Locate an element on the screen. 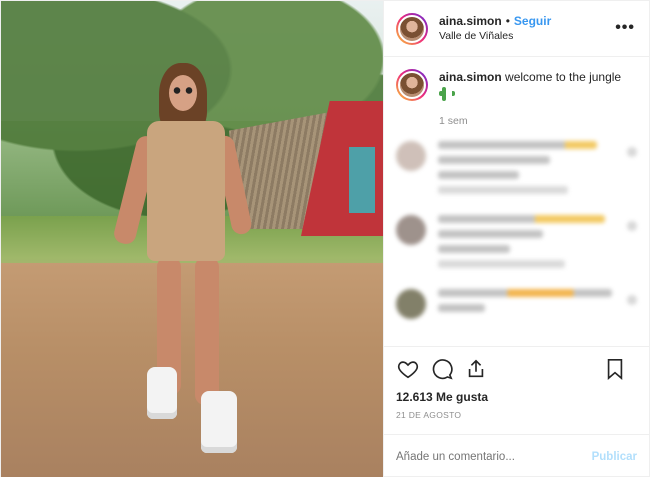 The image size is (650, 477). comment-icon is located at coordinates (442, 369).